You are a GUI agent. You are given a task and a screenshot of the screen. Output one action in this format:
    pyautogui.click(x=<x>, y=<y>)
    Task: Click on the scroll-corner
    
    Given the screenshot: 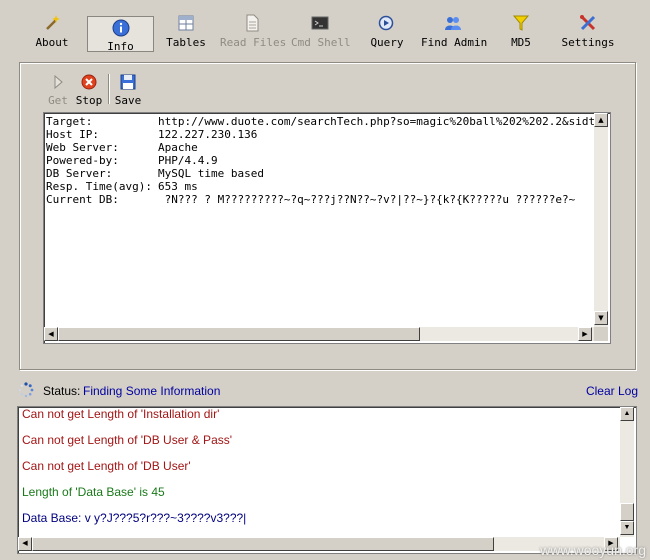 What is the action you would take?
    pyautogui.click(x=601, y=334)
    